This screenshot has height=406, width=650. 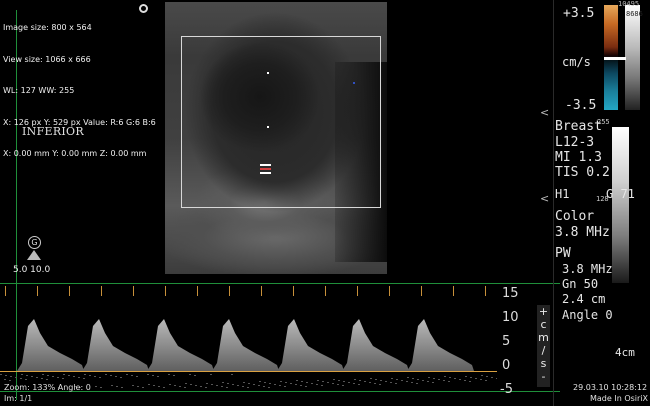 What do you see at coordinates (510, 317) in the screenshot?
I see `doppler-scale-label: 10` at bounding box center [510, 317].